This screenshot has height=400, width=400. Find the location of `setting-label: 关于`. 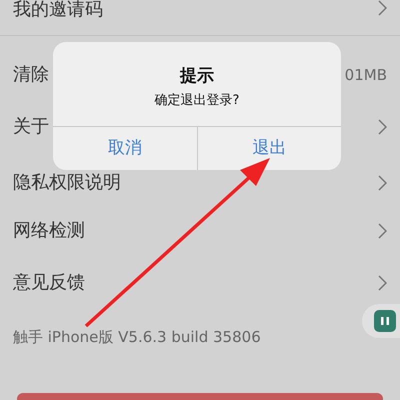

setting-label: 关于 is located at coordinates (31, 127).